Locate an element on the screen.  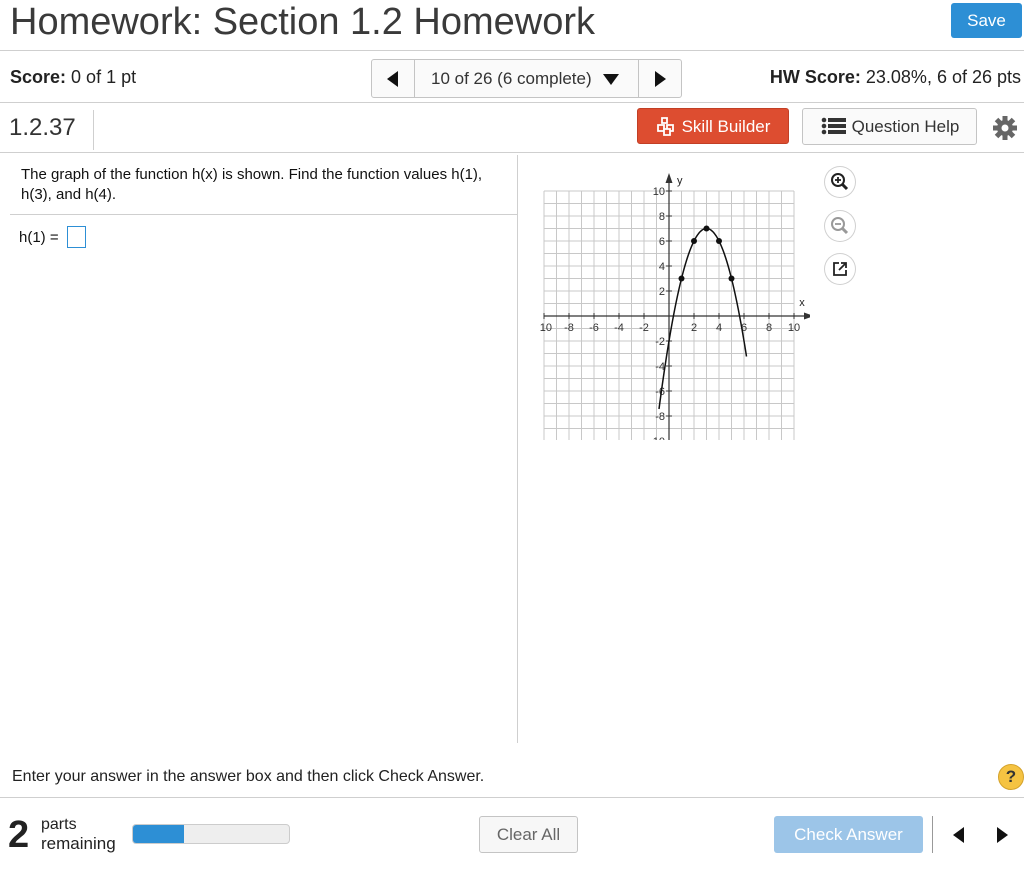
question-select-label: 10 of 26 (6 complete) is located at coordinates (511, 78).